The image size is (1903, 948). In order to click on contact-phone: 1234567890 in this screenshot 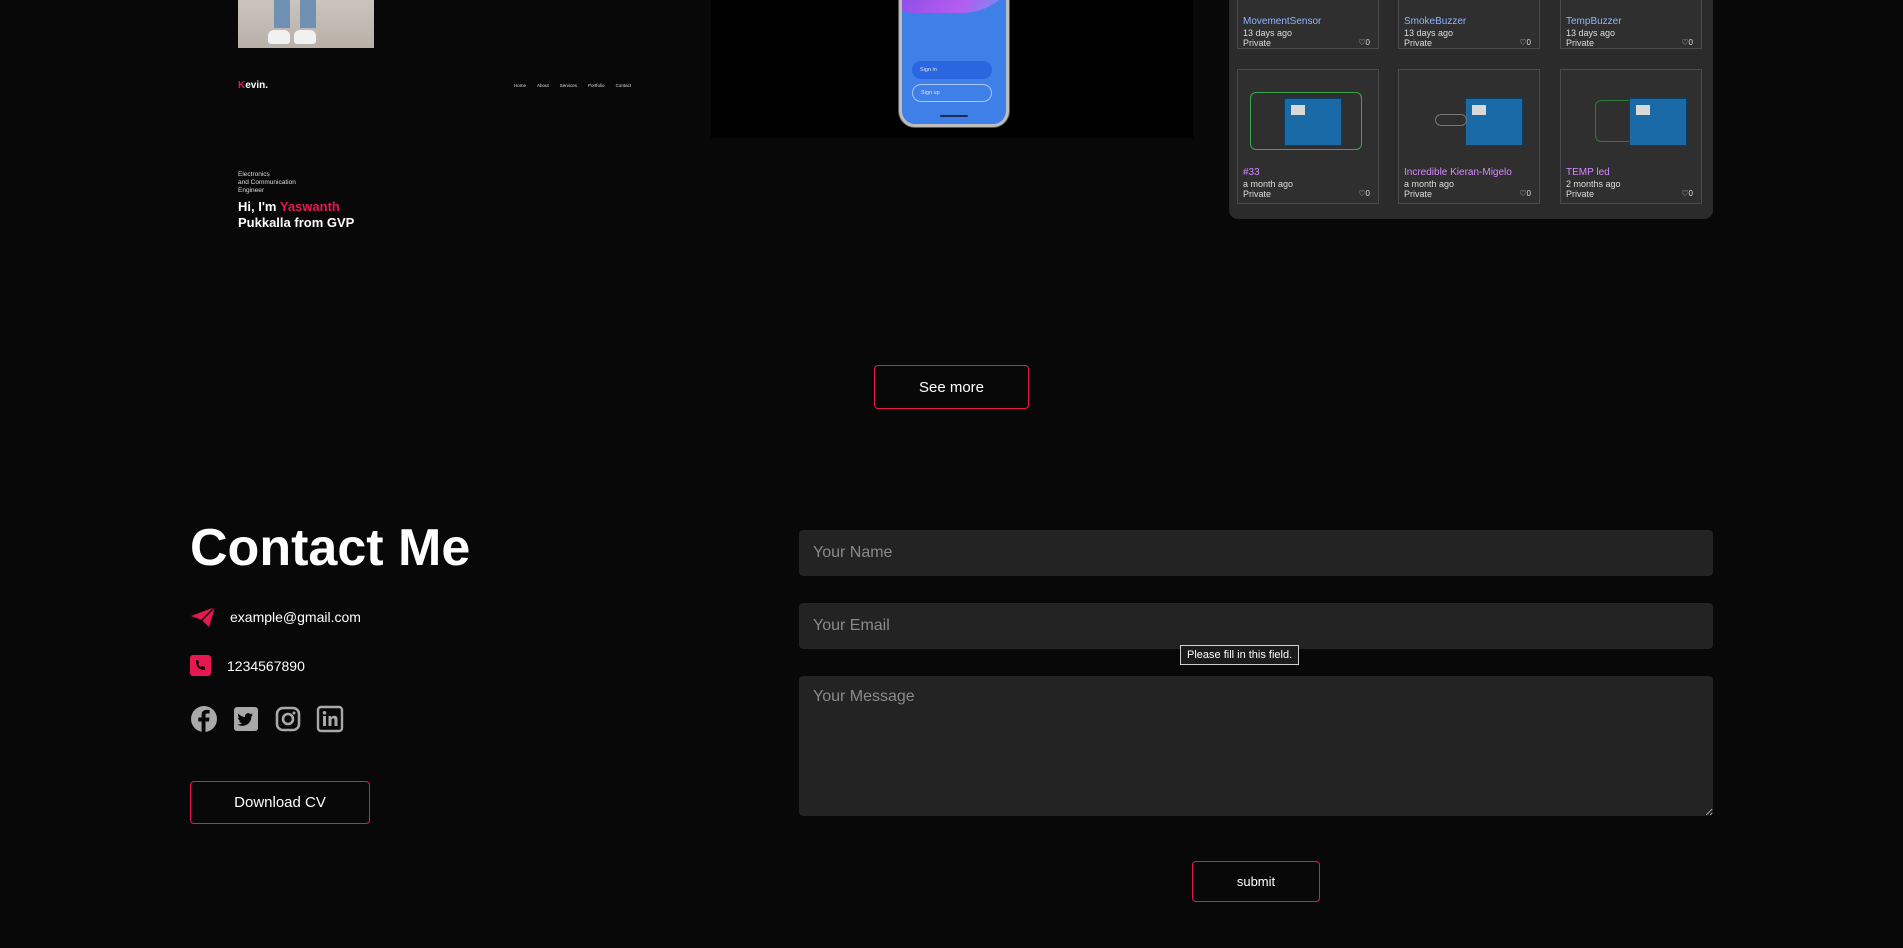, I will do `click(247, 665)`.